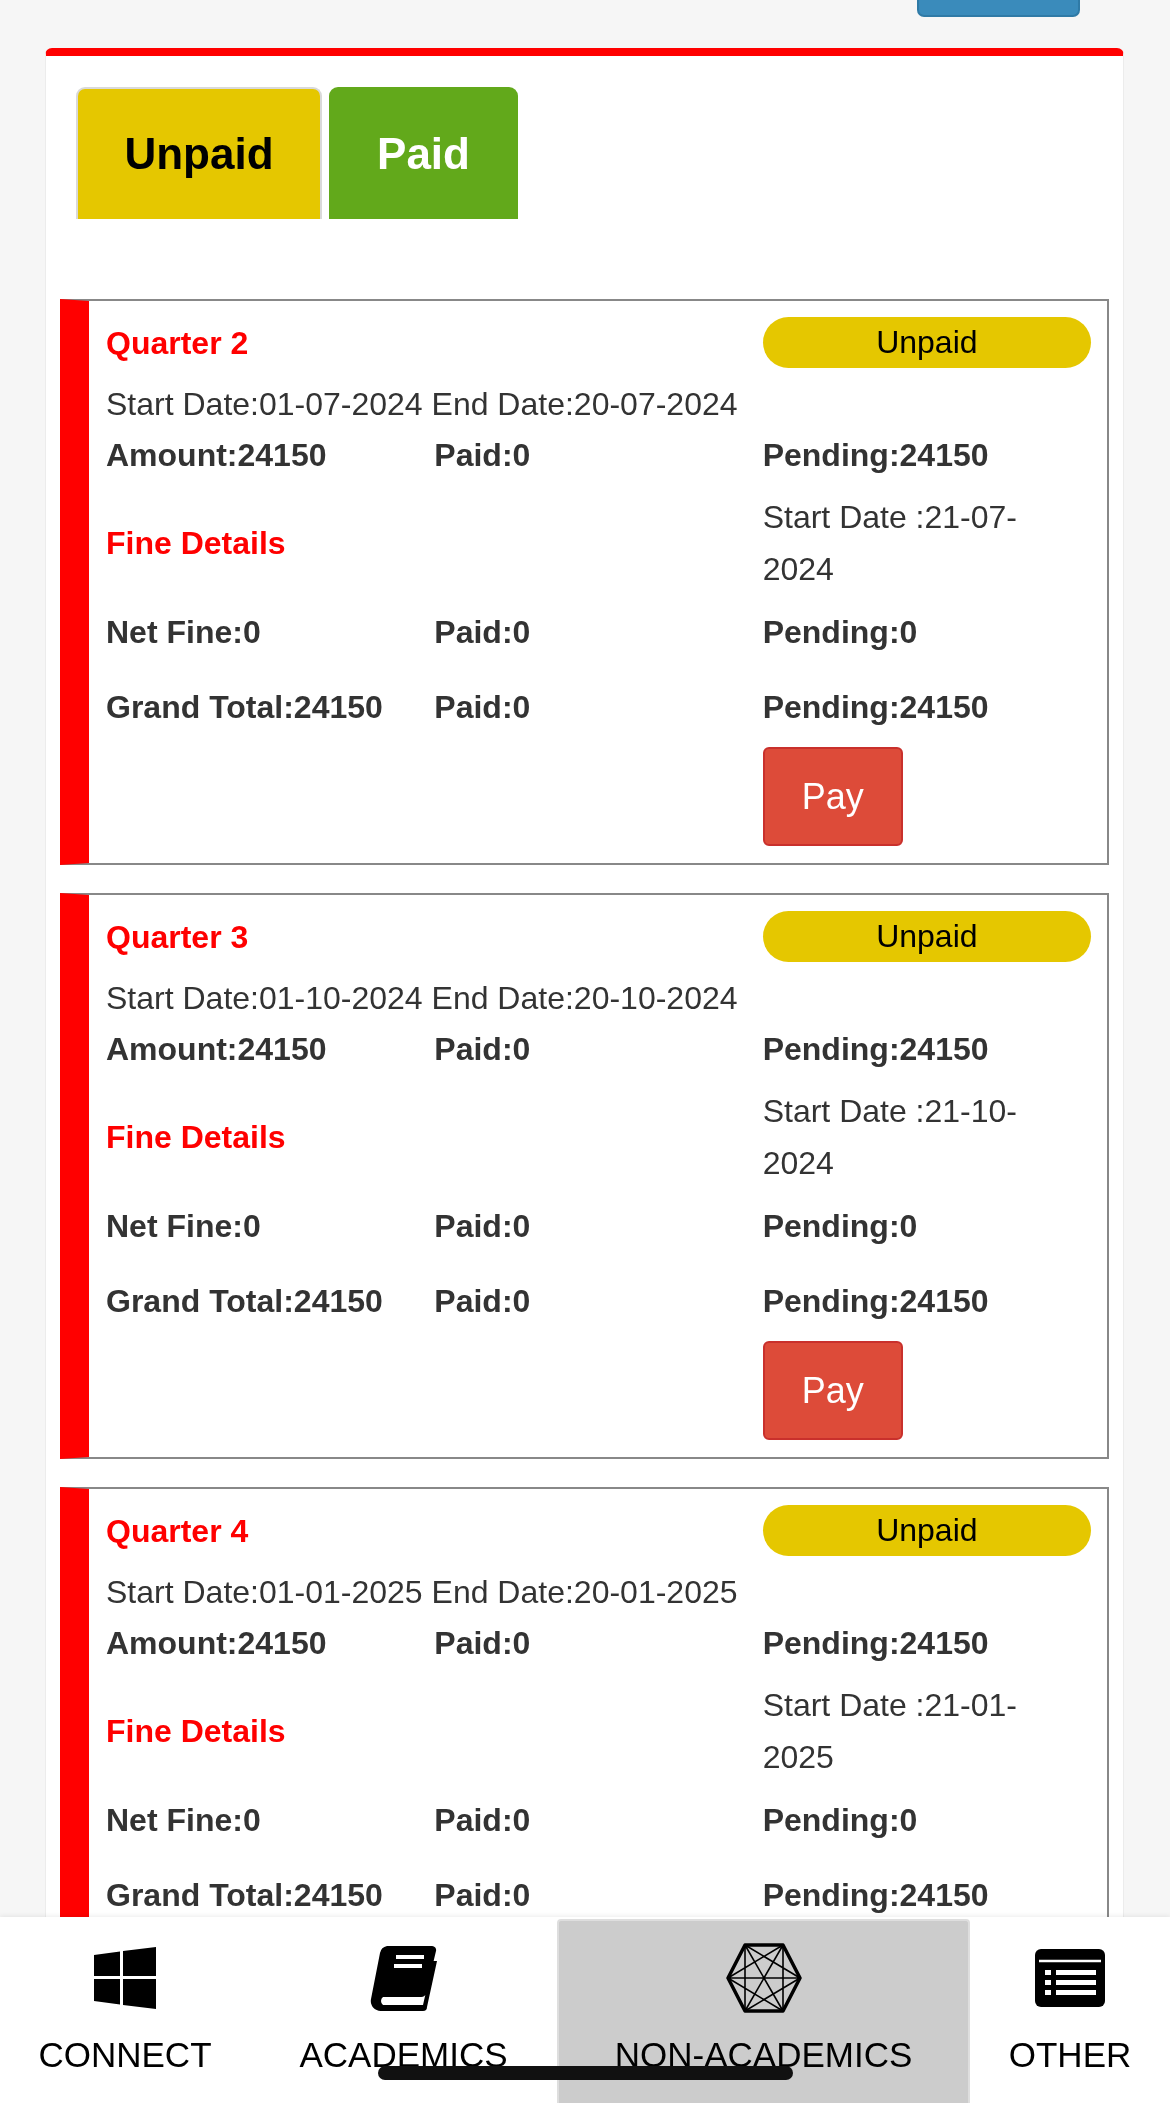  I want to click on list-icon, so click(1070, 1978).